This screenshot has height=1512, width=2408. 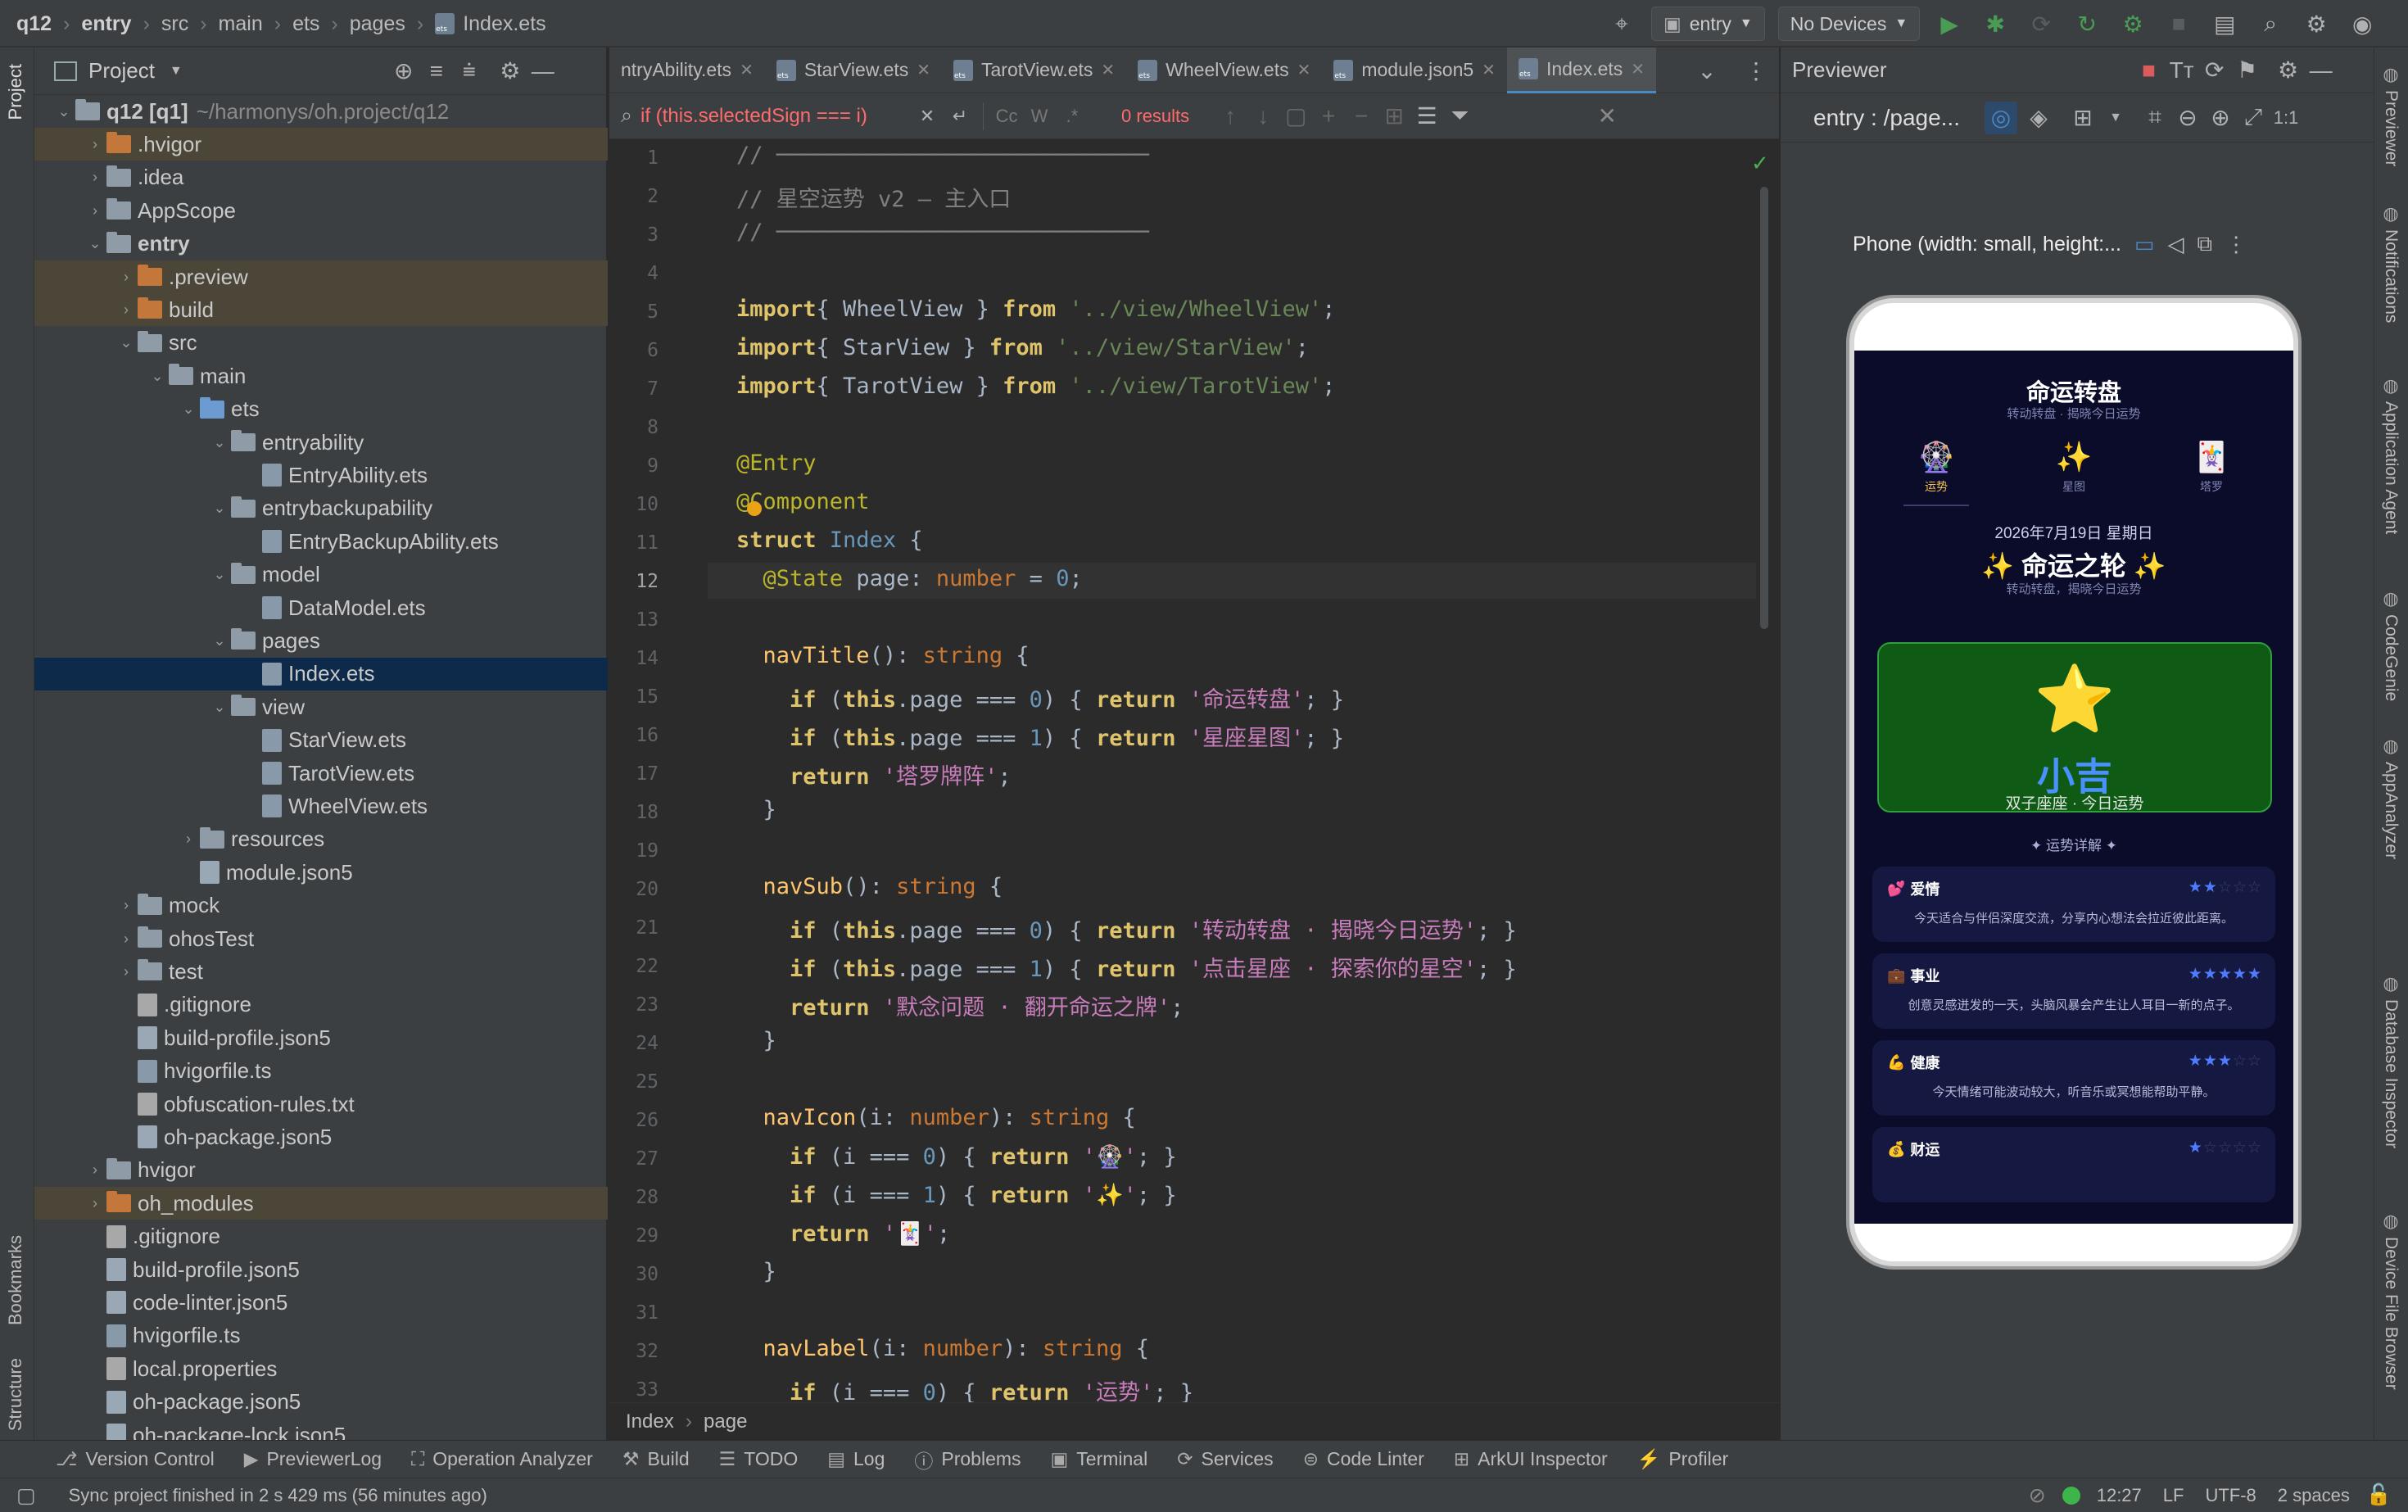 What do you see at coordinates (2214, 70) in the screenshot?
I see `refresh-icon: ⟳` at bounding box center [2214, 70].